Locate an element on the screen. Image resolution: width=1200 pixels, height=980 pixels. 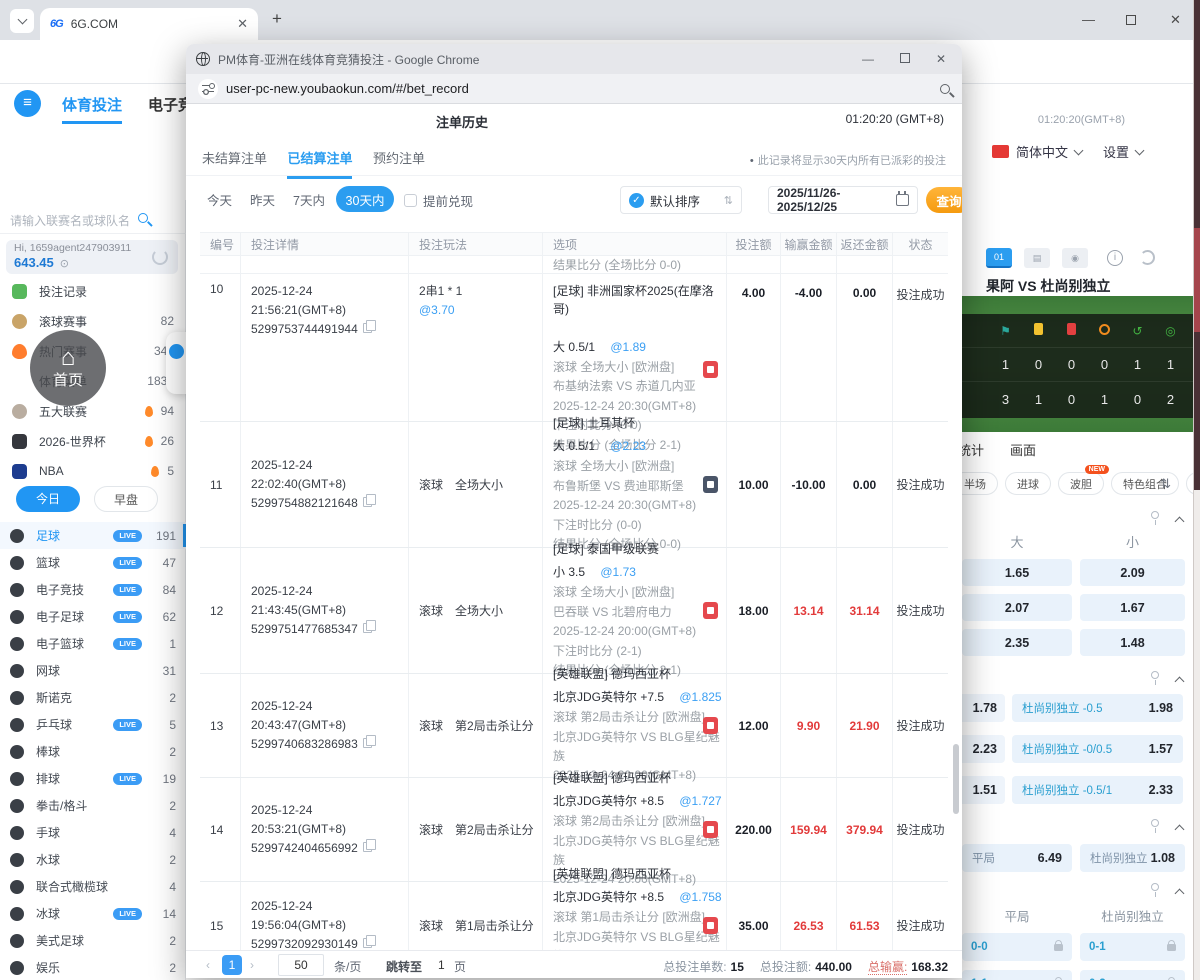
sidebar-sport-item: 娱乐 2 is located at coordinates (93, 967).